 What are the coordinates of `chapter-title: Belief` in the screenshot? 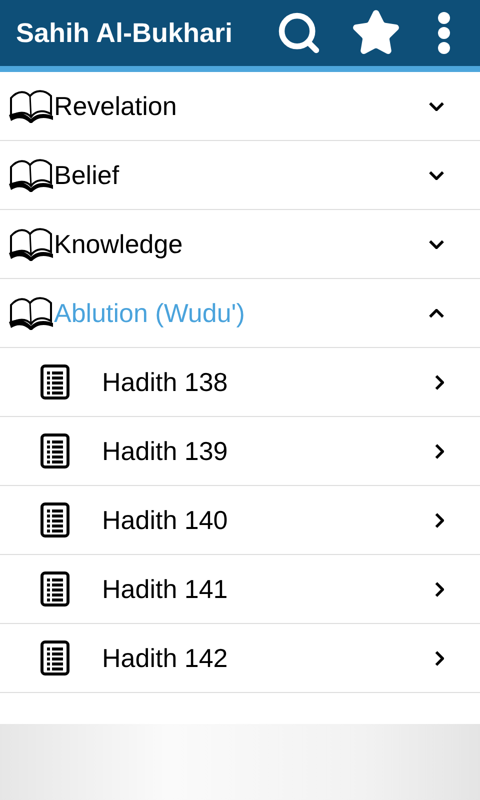 It's located at (87, 175).